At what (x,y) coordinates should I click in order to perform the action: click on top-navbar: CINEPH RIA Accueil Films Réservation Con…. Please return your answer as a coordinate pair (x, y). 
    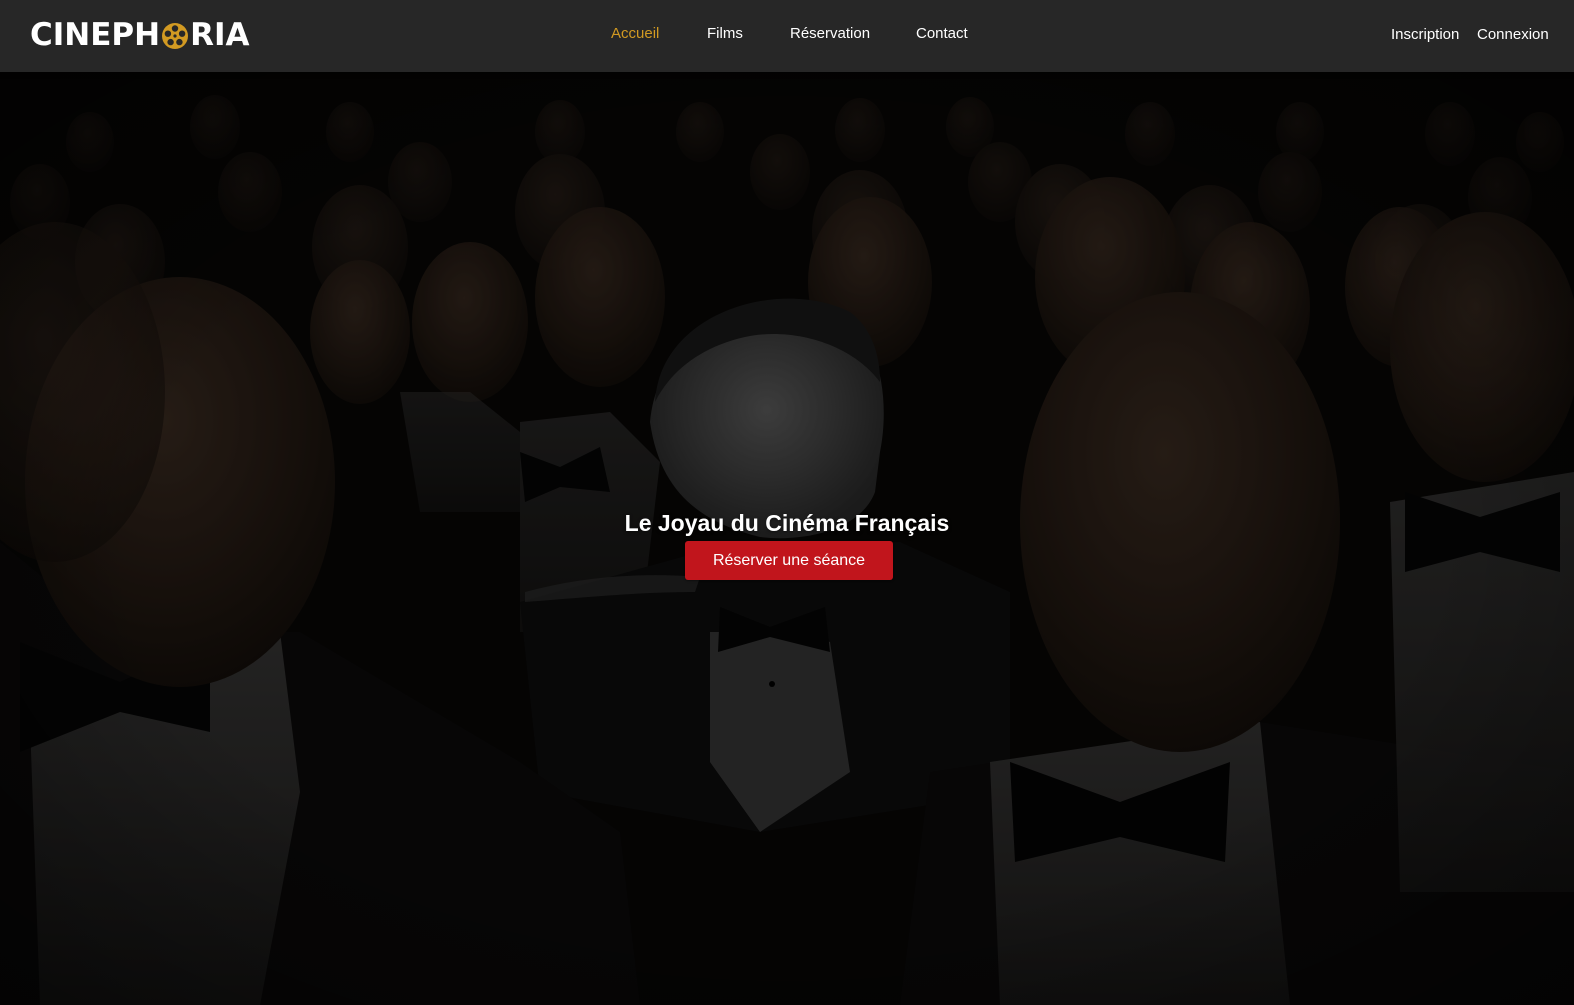
    Looking at the image, I should click on (787, 36).